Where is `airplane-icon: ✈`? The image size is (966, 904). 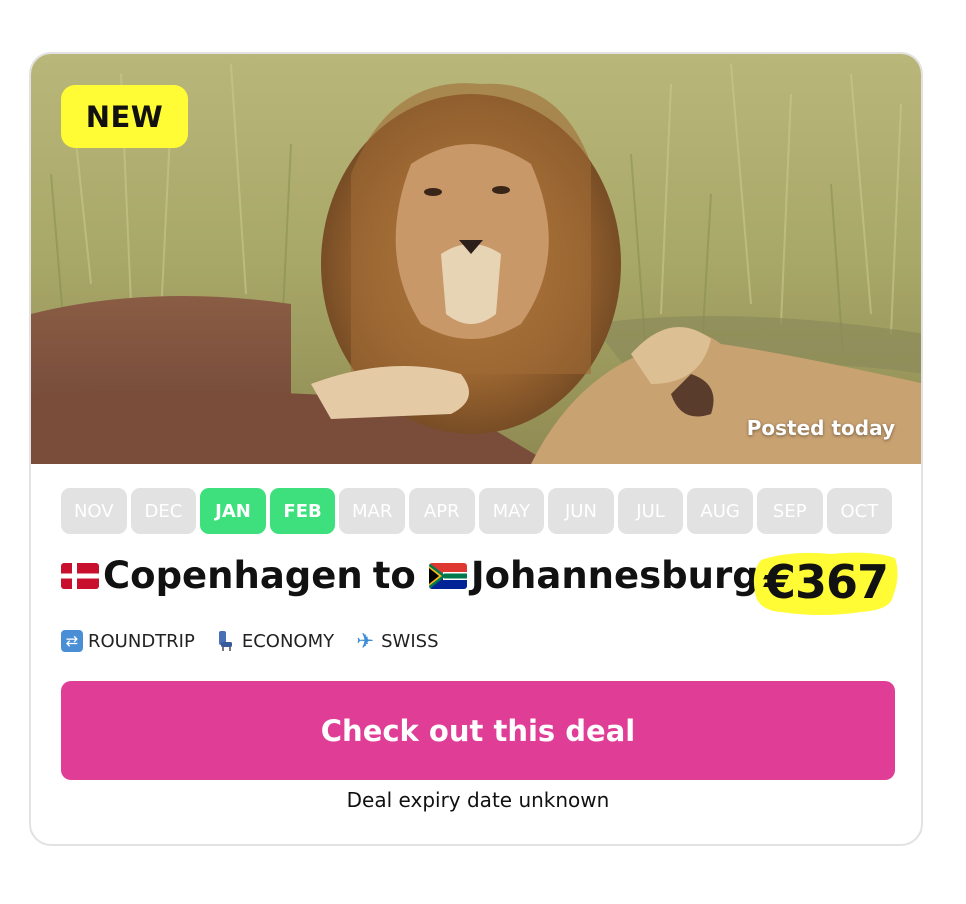
airplane-icon: ✈ is located at coordinates (365, 640).